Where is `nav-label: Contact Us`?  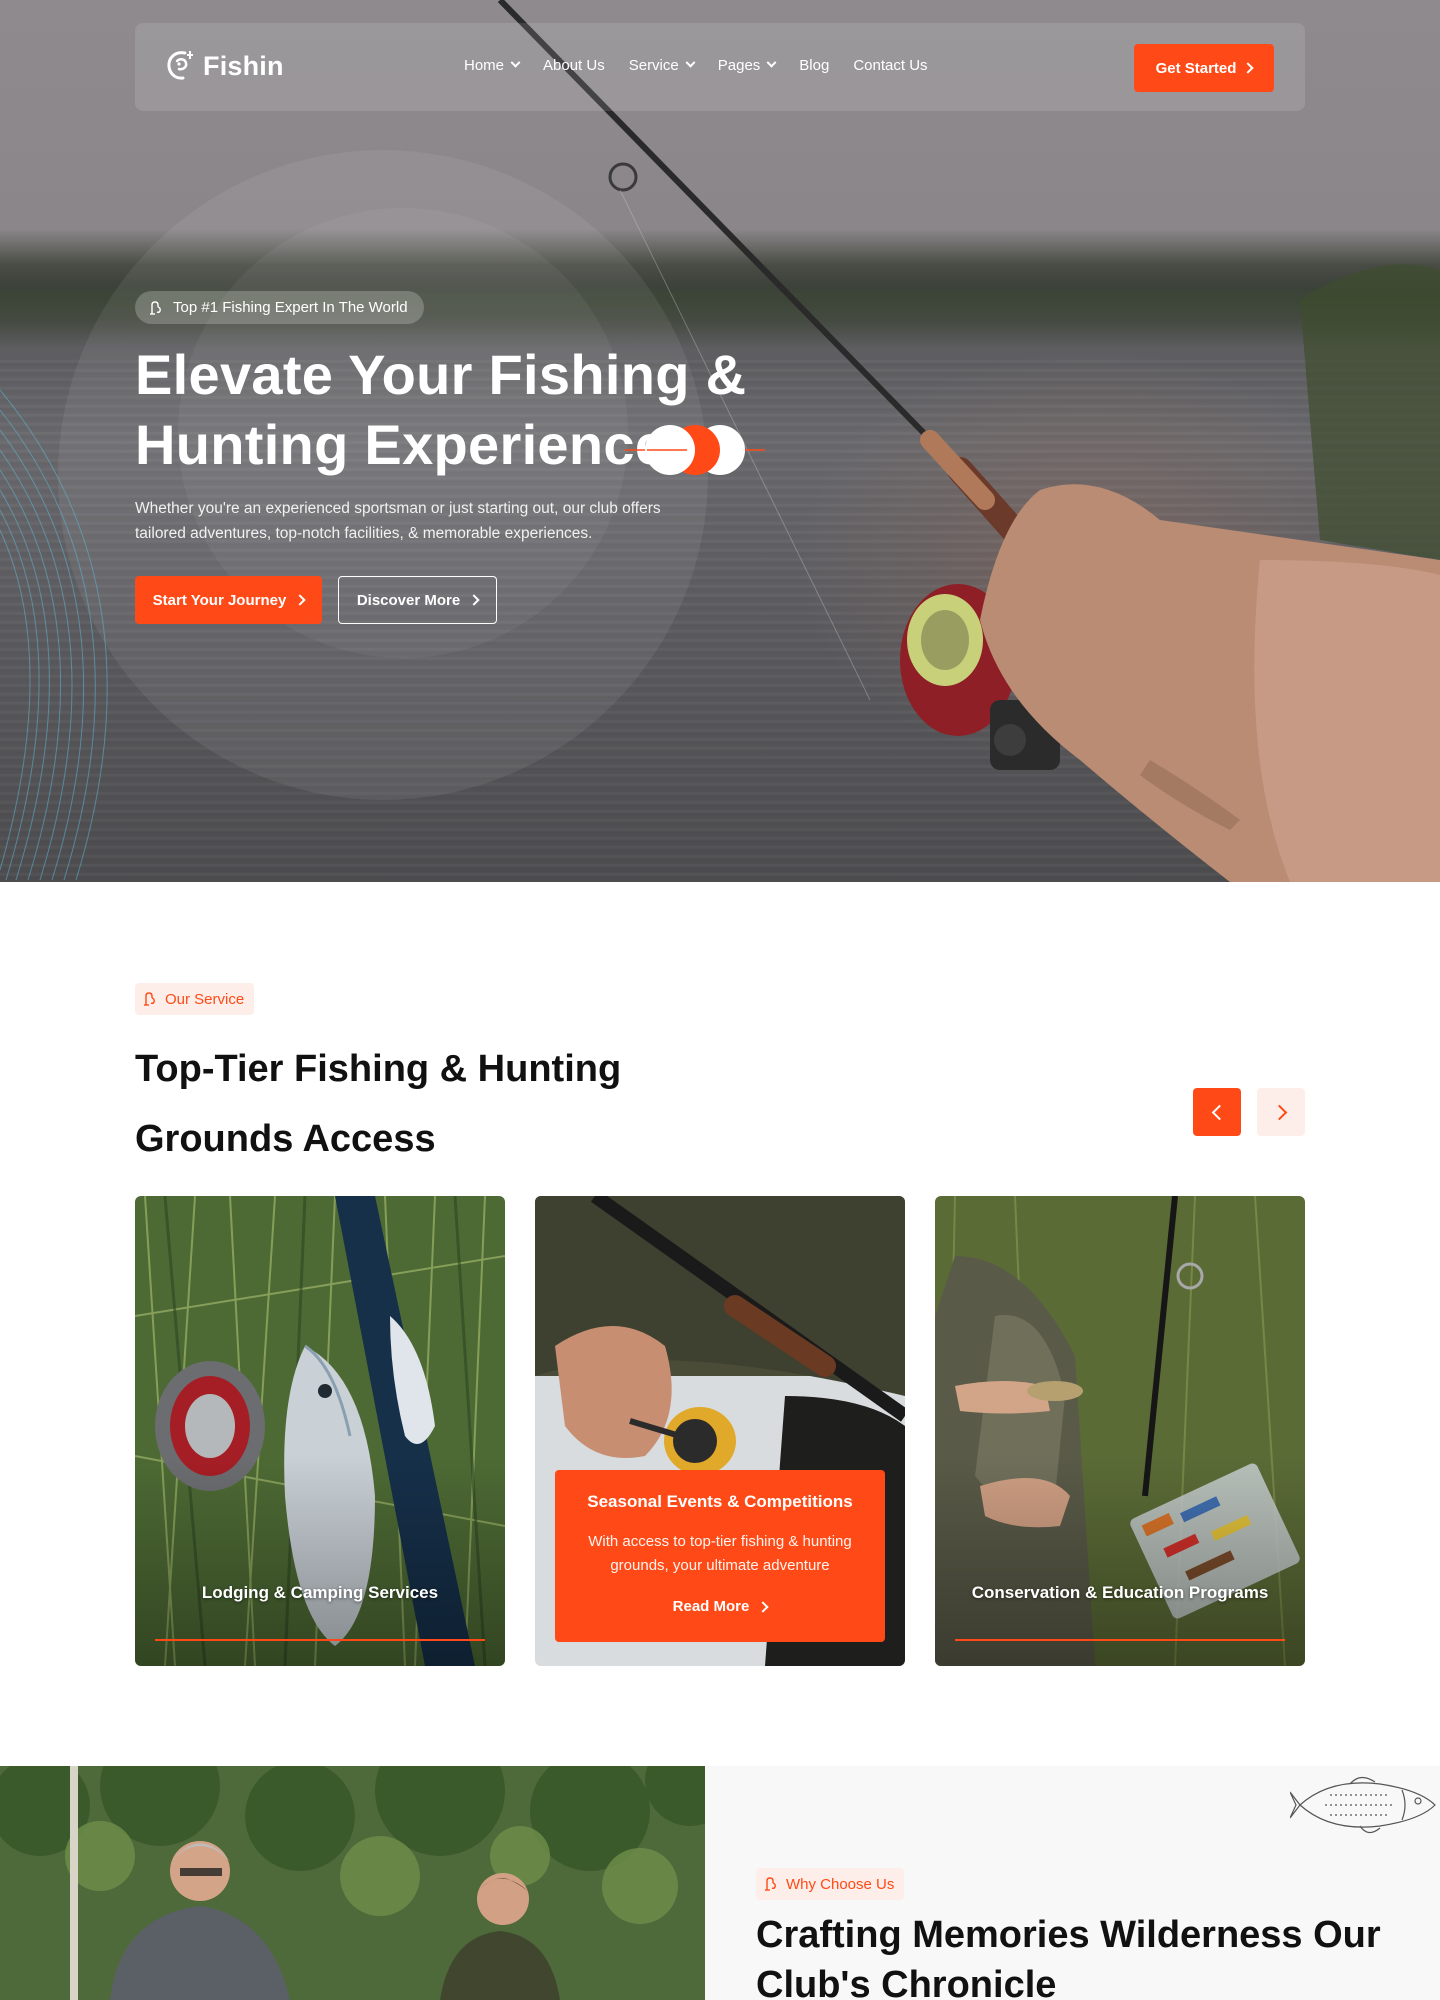 nav-label: Contact Us is located at coordinates (890, 65).